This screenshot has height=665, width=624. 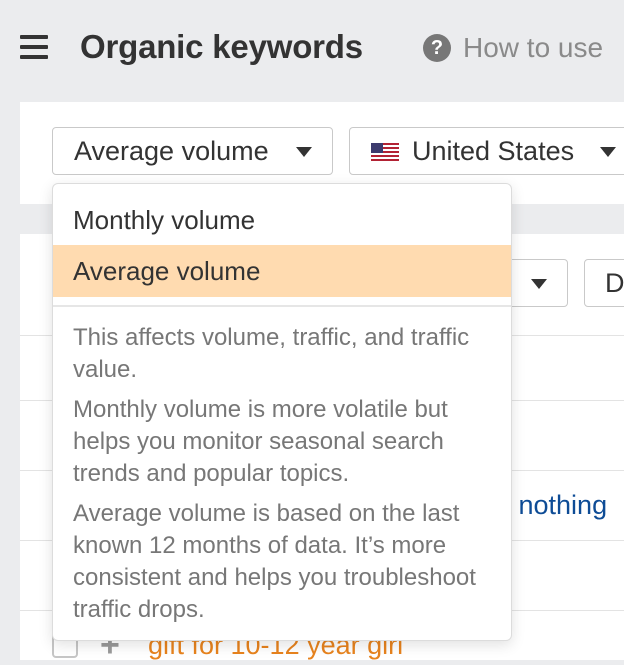 I want to click on page-title: Organic keywords, so click(x=221, y=46).